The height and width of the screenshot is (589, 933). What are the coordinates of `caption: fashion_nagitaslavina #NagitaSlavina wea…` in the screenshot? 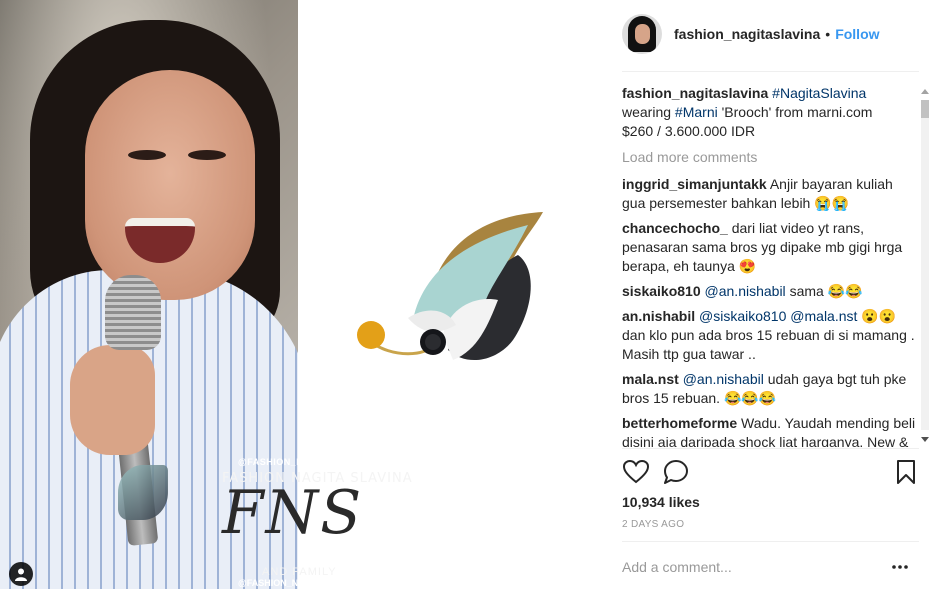 It's located at (770, 112).